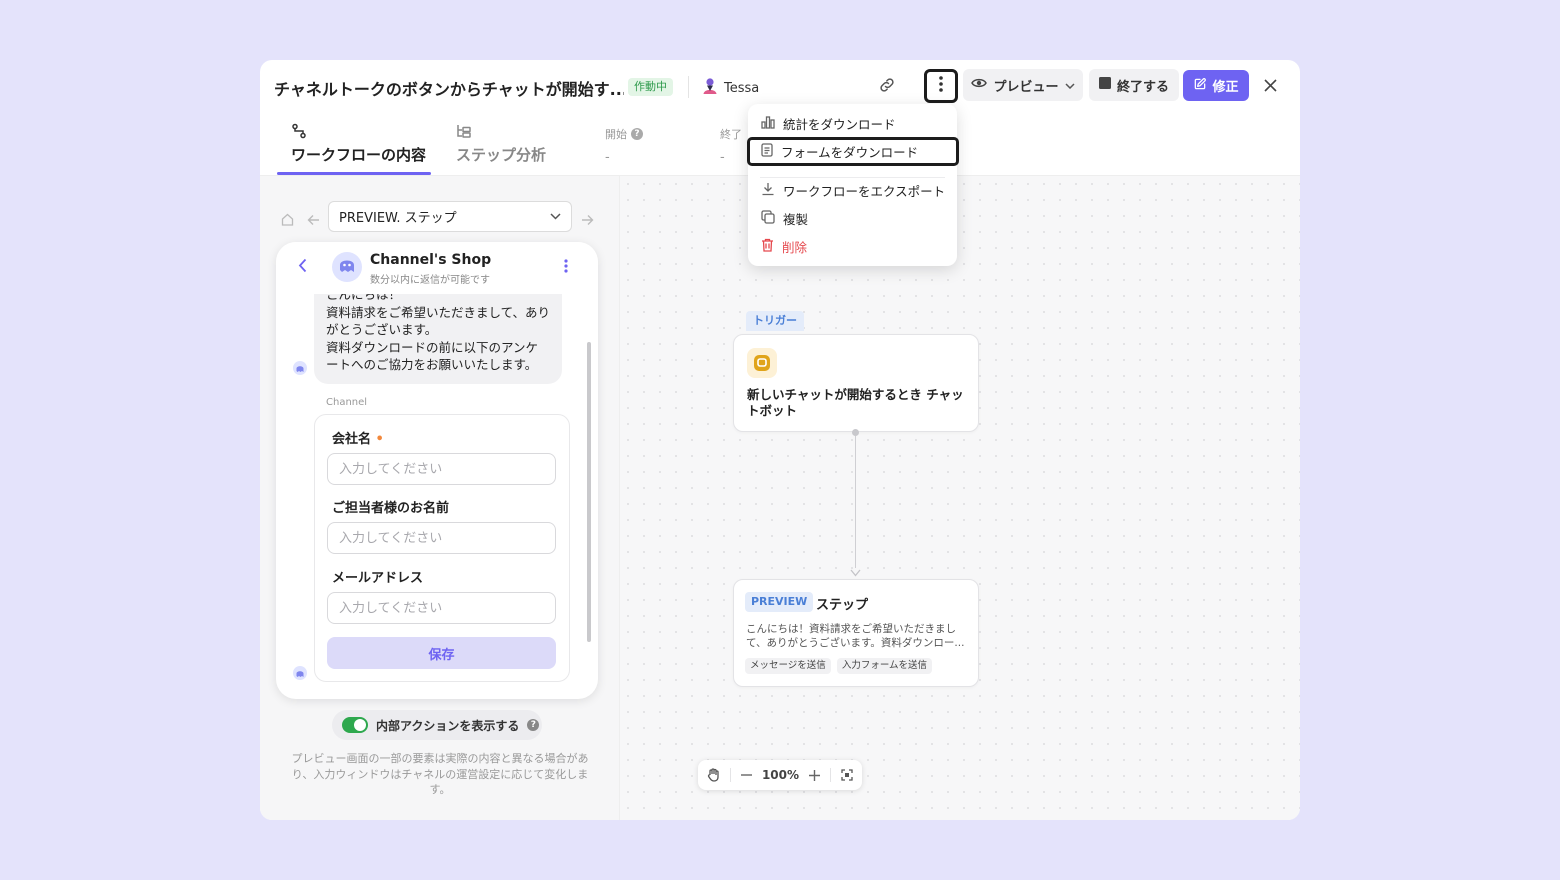  What do you see at coordinates (302, 267) in the screenshot?
I see `chevron-left-icon` at bounding box center [302, 267].